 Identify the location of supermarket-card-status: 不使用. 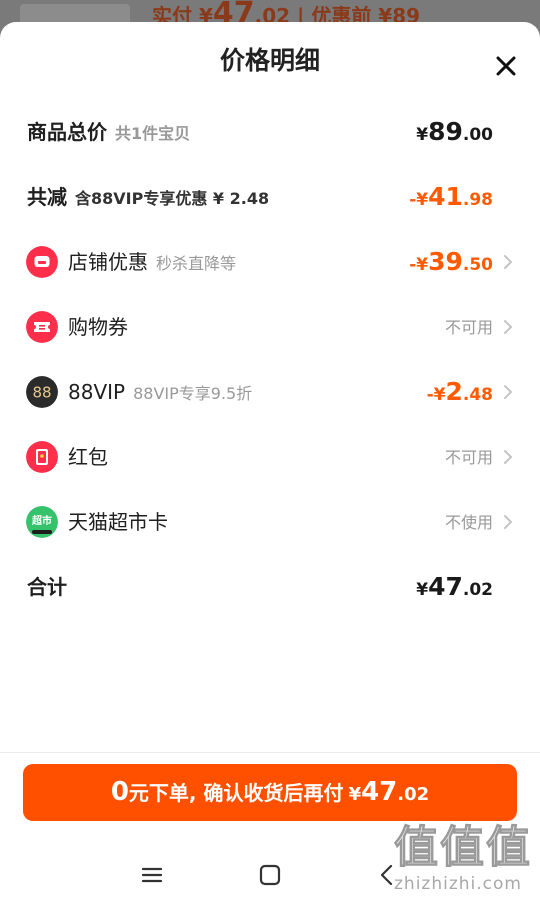
(468, 522).